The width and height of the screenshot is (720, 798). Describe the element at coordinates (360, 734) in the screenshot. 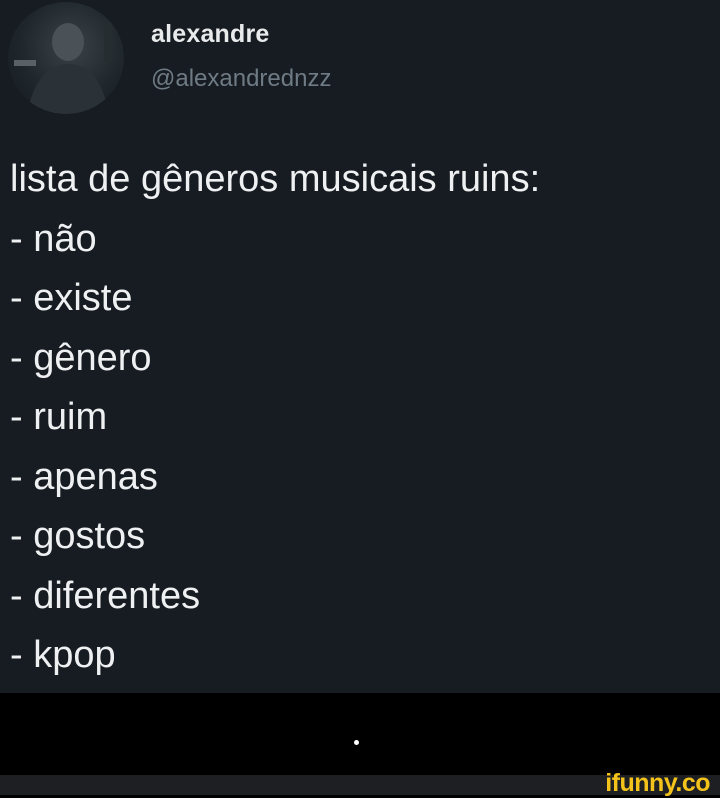

I see `caption-area` at that location.